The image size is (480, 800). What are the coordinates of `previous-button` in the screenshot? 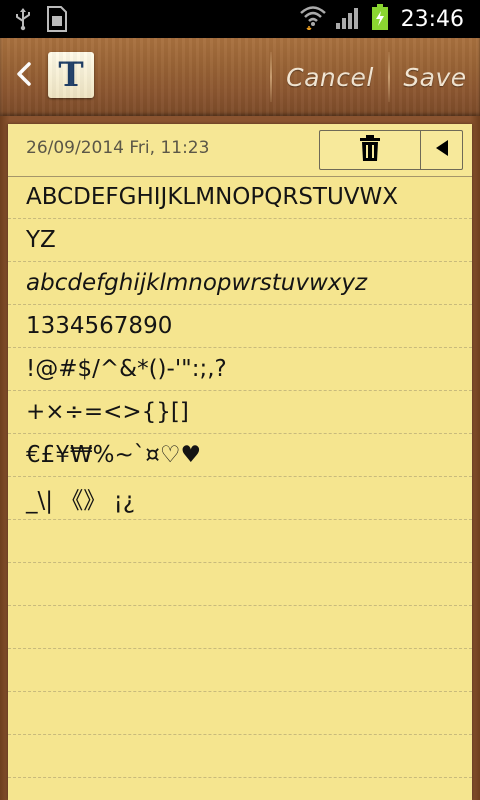 It's located at (441, 150).